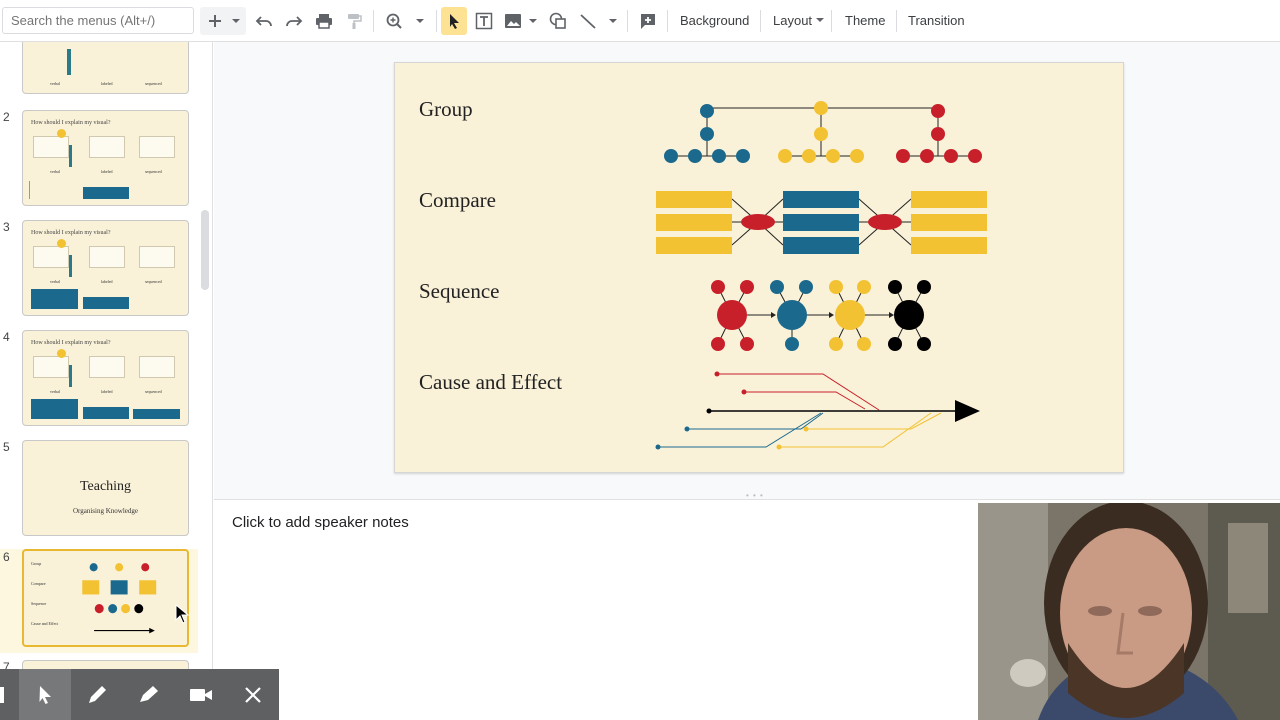  Describe the element at coordinates (6, 227) in the screenshot. I see `slide-number: 3` at that location.